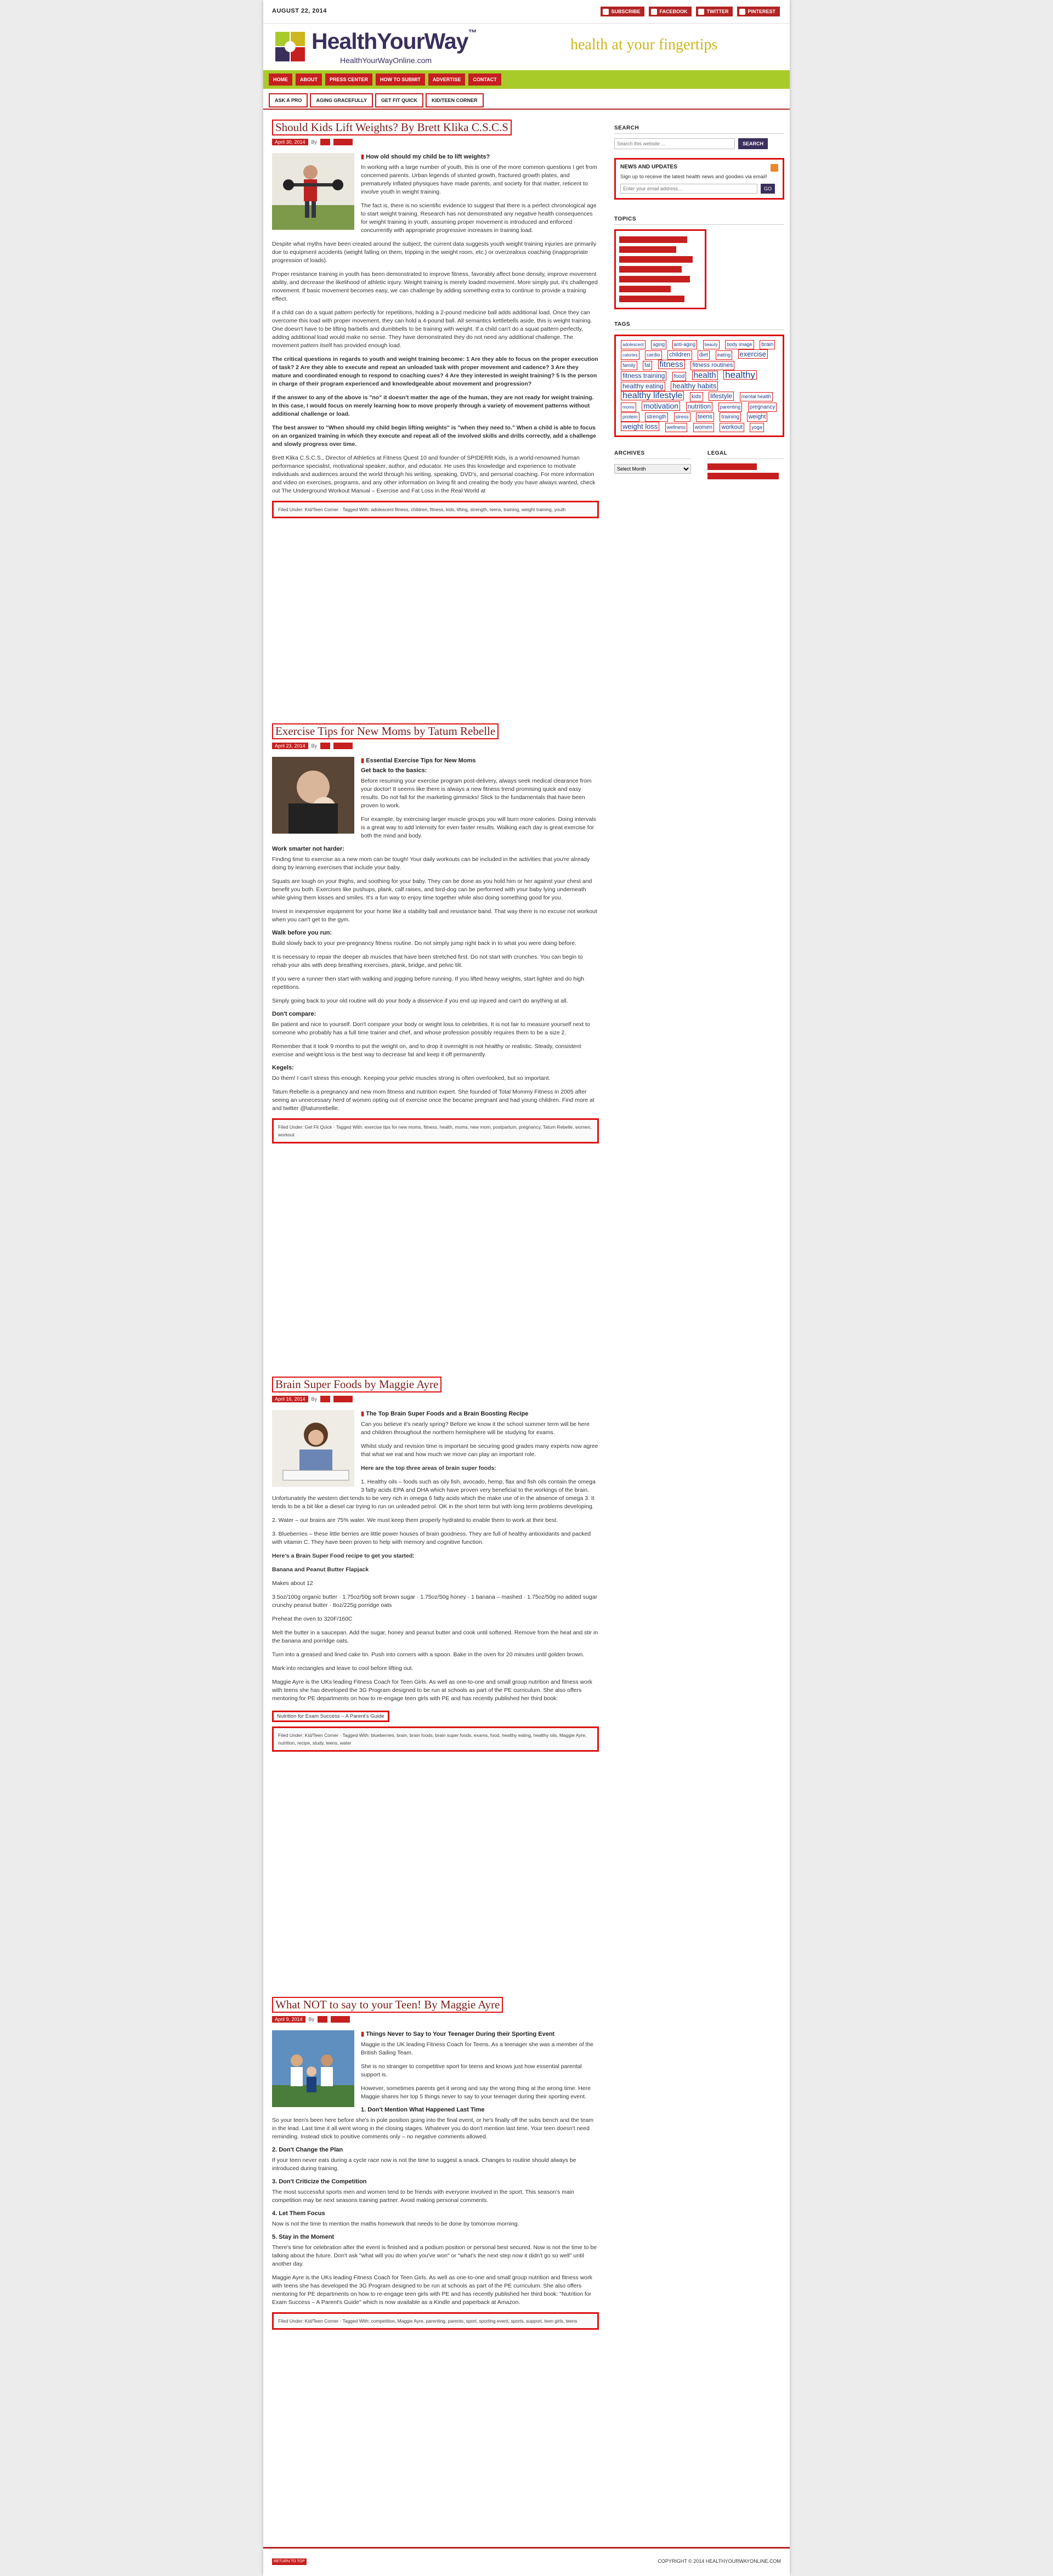 The width and height of the screenshot is (1053, 2576). What do you see at coordinates (703, 427) in the screenshot?
I see `tag-link: women` at bounding box center [703, 427].